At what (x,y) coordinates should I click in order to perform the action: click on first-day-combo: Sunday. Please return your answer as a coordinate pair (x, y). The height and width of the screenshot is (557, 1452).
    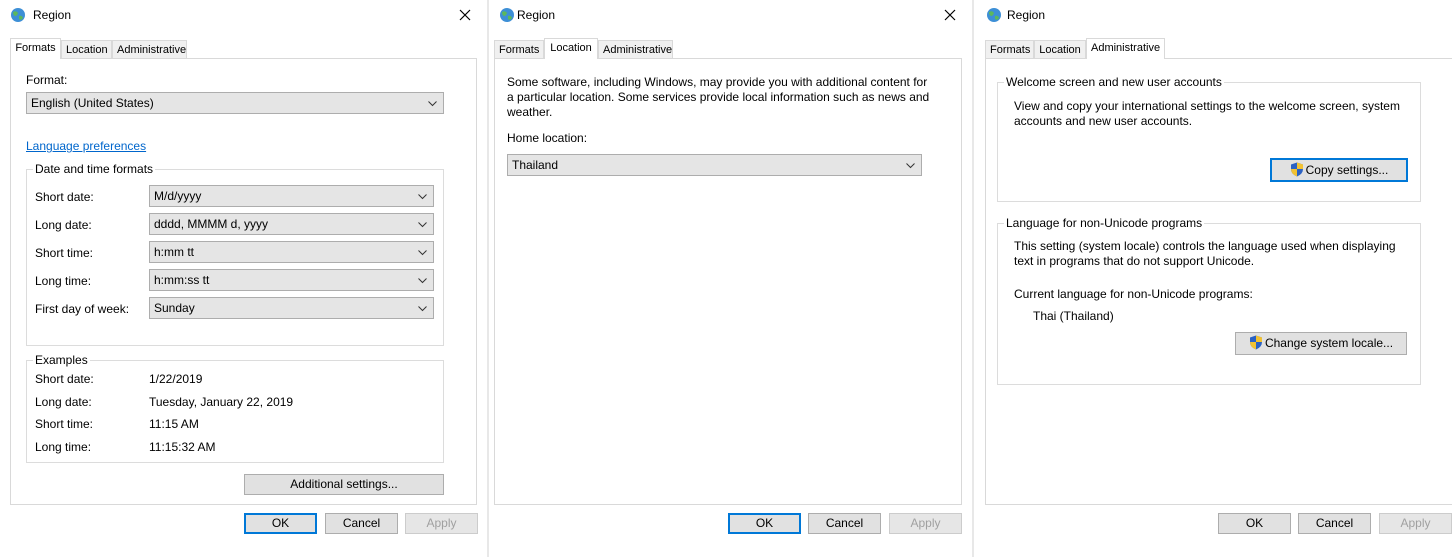
    Looking at the image, I should click on (291, 308).